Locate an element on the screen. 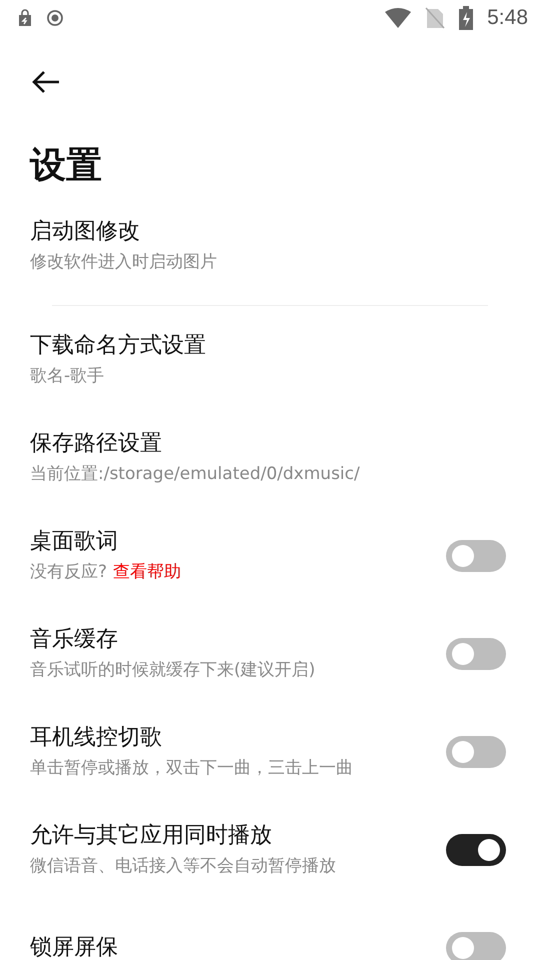  setting-title: 锁屏屏保 is located at coordinates (74, 947).